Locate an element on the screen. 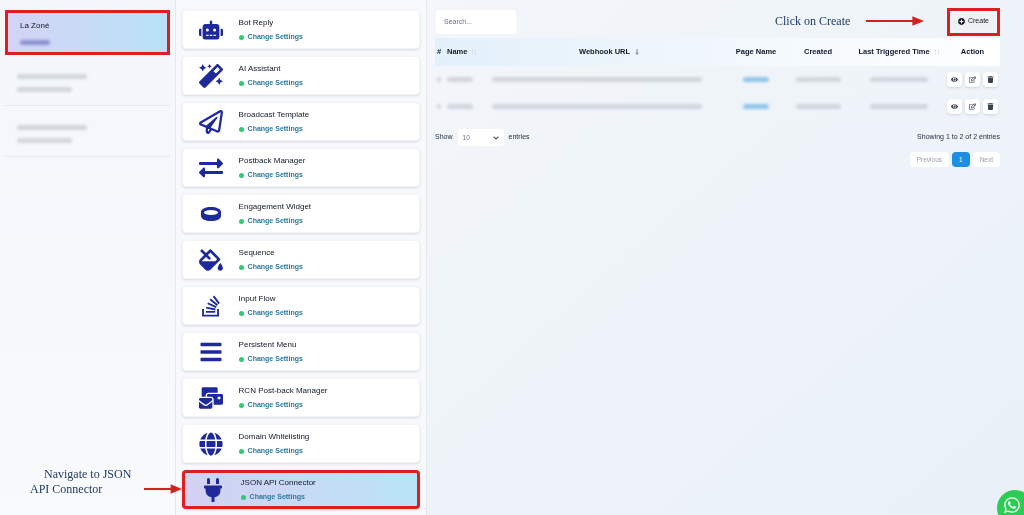 The image size is (1024, 515). plus-icon is located at coordinates (961, 21).